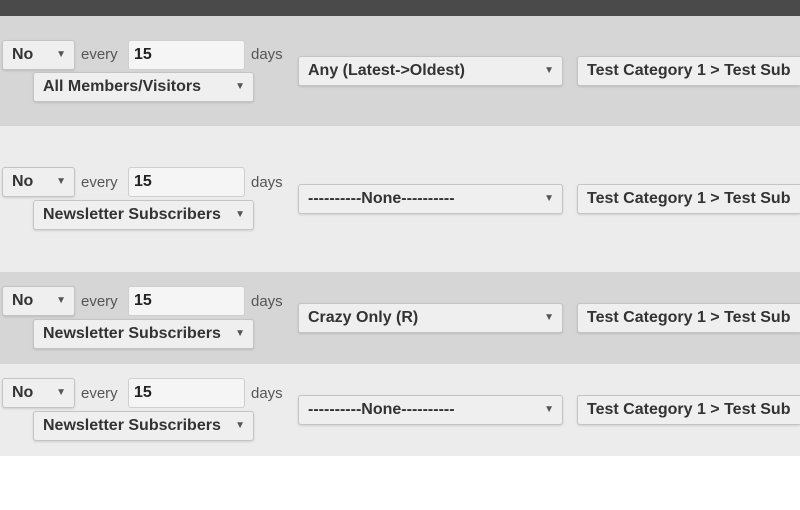 This screenshot has width=800, height=510. What do you see at coordinates (400, 8) in the screenshot?
I see `header-bar` at bounding box center [400, 8].